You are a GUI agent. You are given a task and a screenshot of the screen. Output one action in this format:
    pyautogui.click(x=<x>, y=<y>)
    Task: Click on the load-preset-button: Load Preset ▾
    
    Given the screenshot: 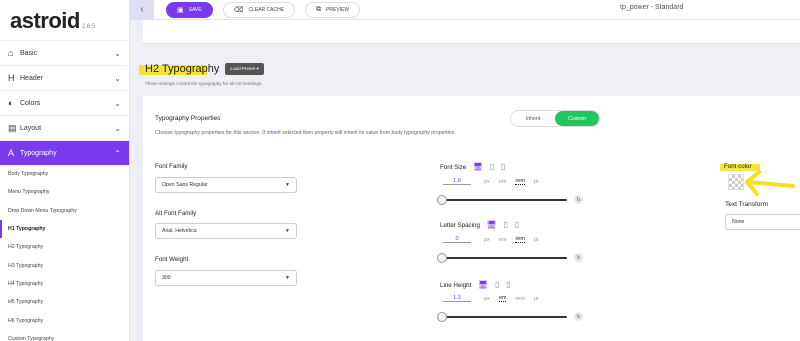 What is the action you would take?
    pyautogui.click(x=244, y=69)
    